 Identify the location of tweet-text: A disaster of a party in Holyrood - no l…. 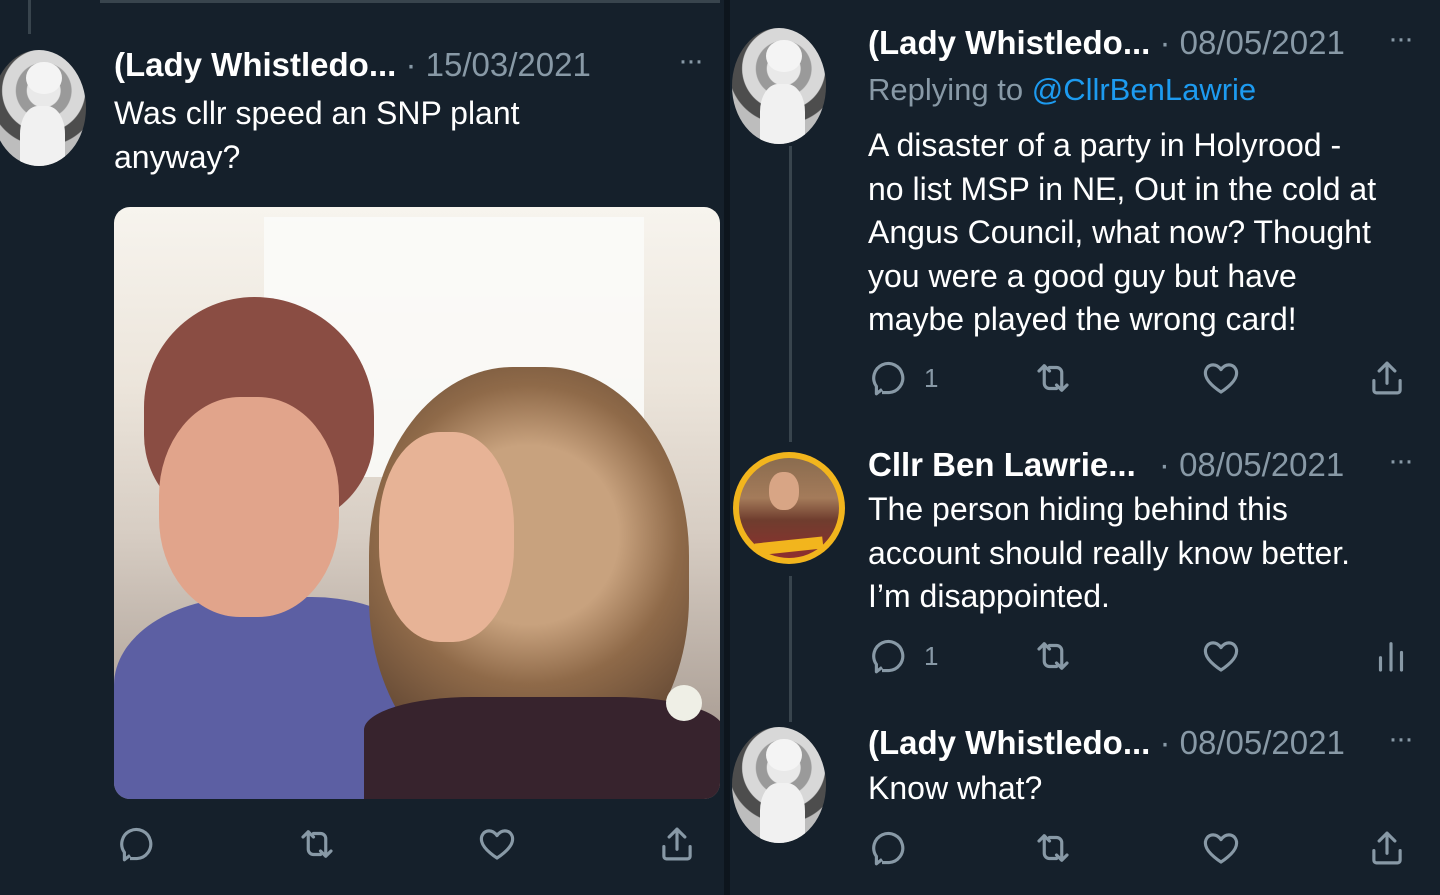
(1122, 233).